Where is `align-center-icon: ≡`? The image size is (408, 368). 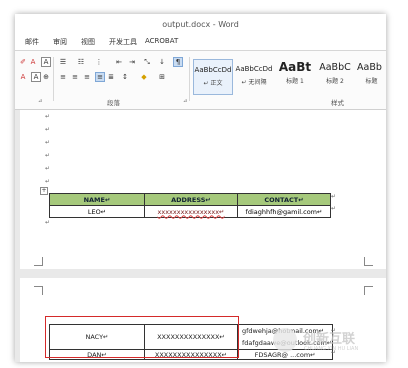 align-center-icon: ≡ is located at coordinates (75, 77).